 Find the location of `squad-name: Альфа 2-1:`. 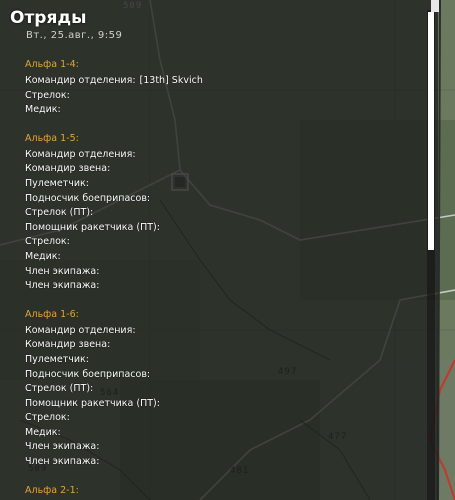

squad-name: Альфа 2-1: is located at coordinates (222, 490).